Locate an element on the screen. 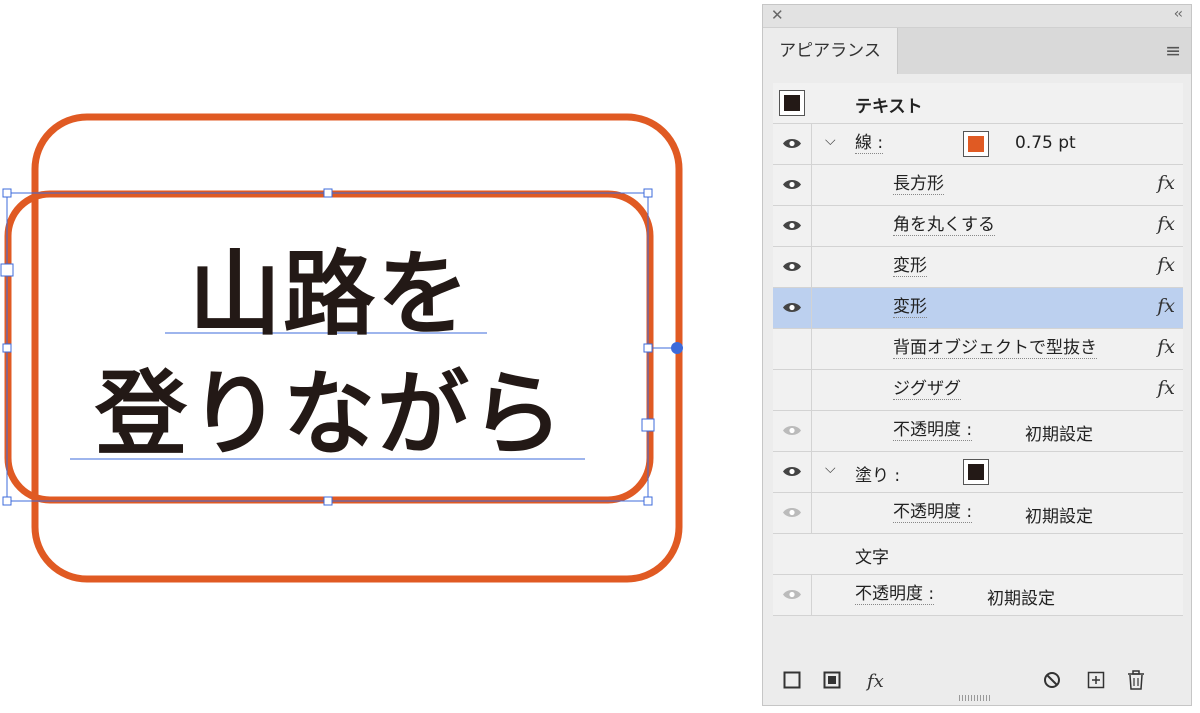  collapse-icon: ‹‹ is located at coordinates (1178, 14).